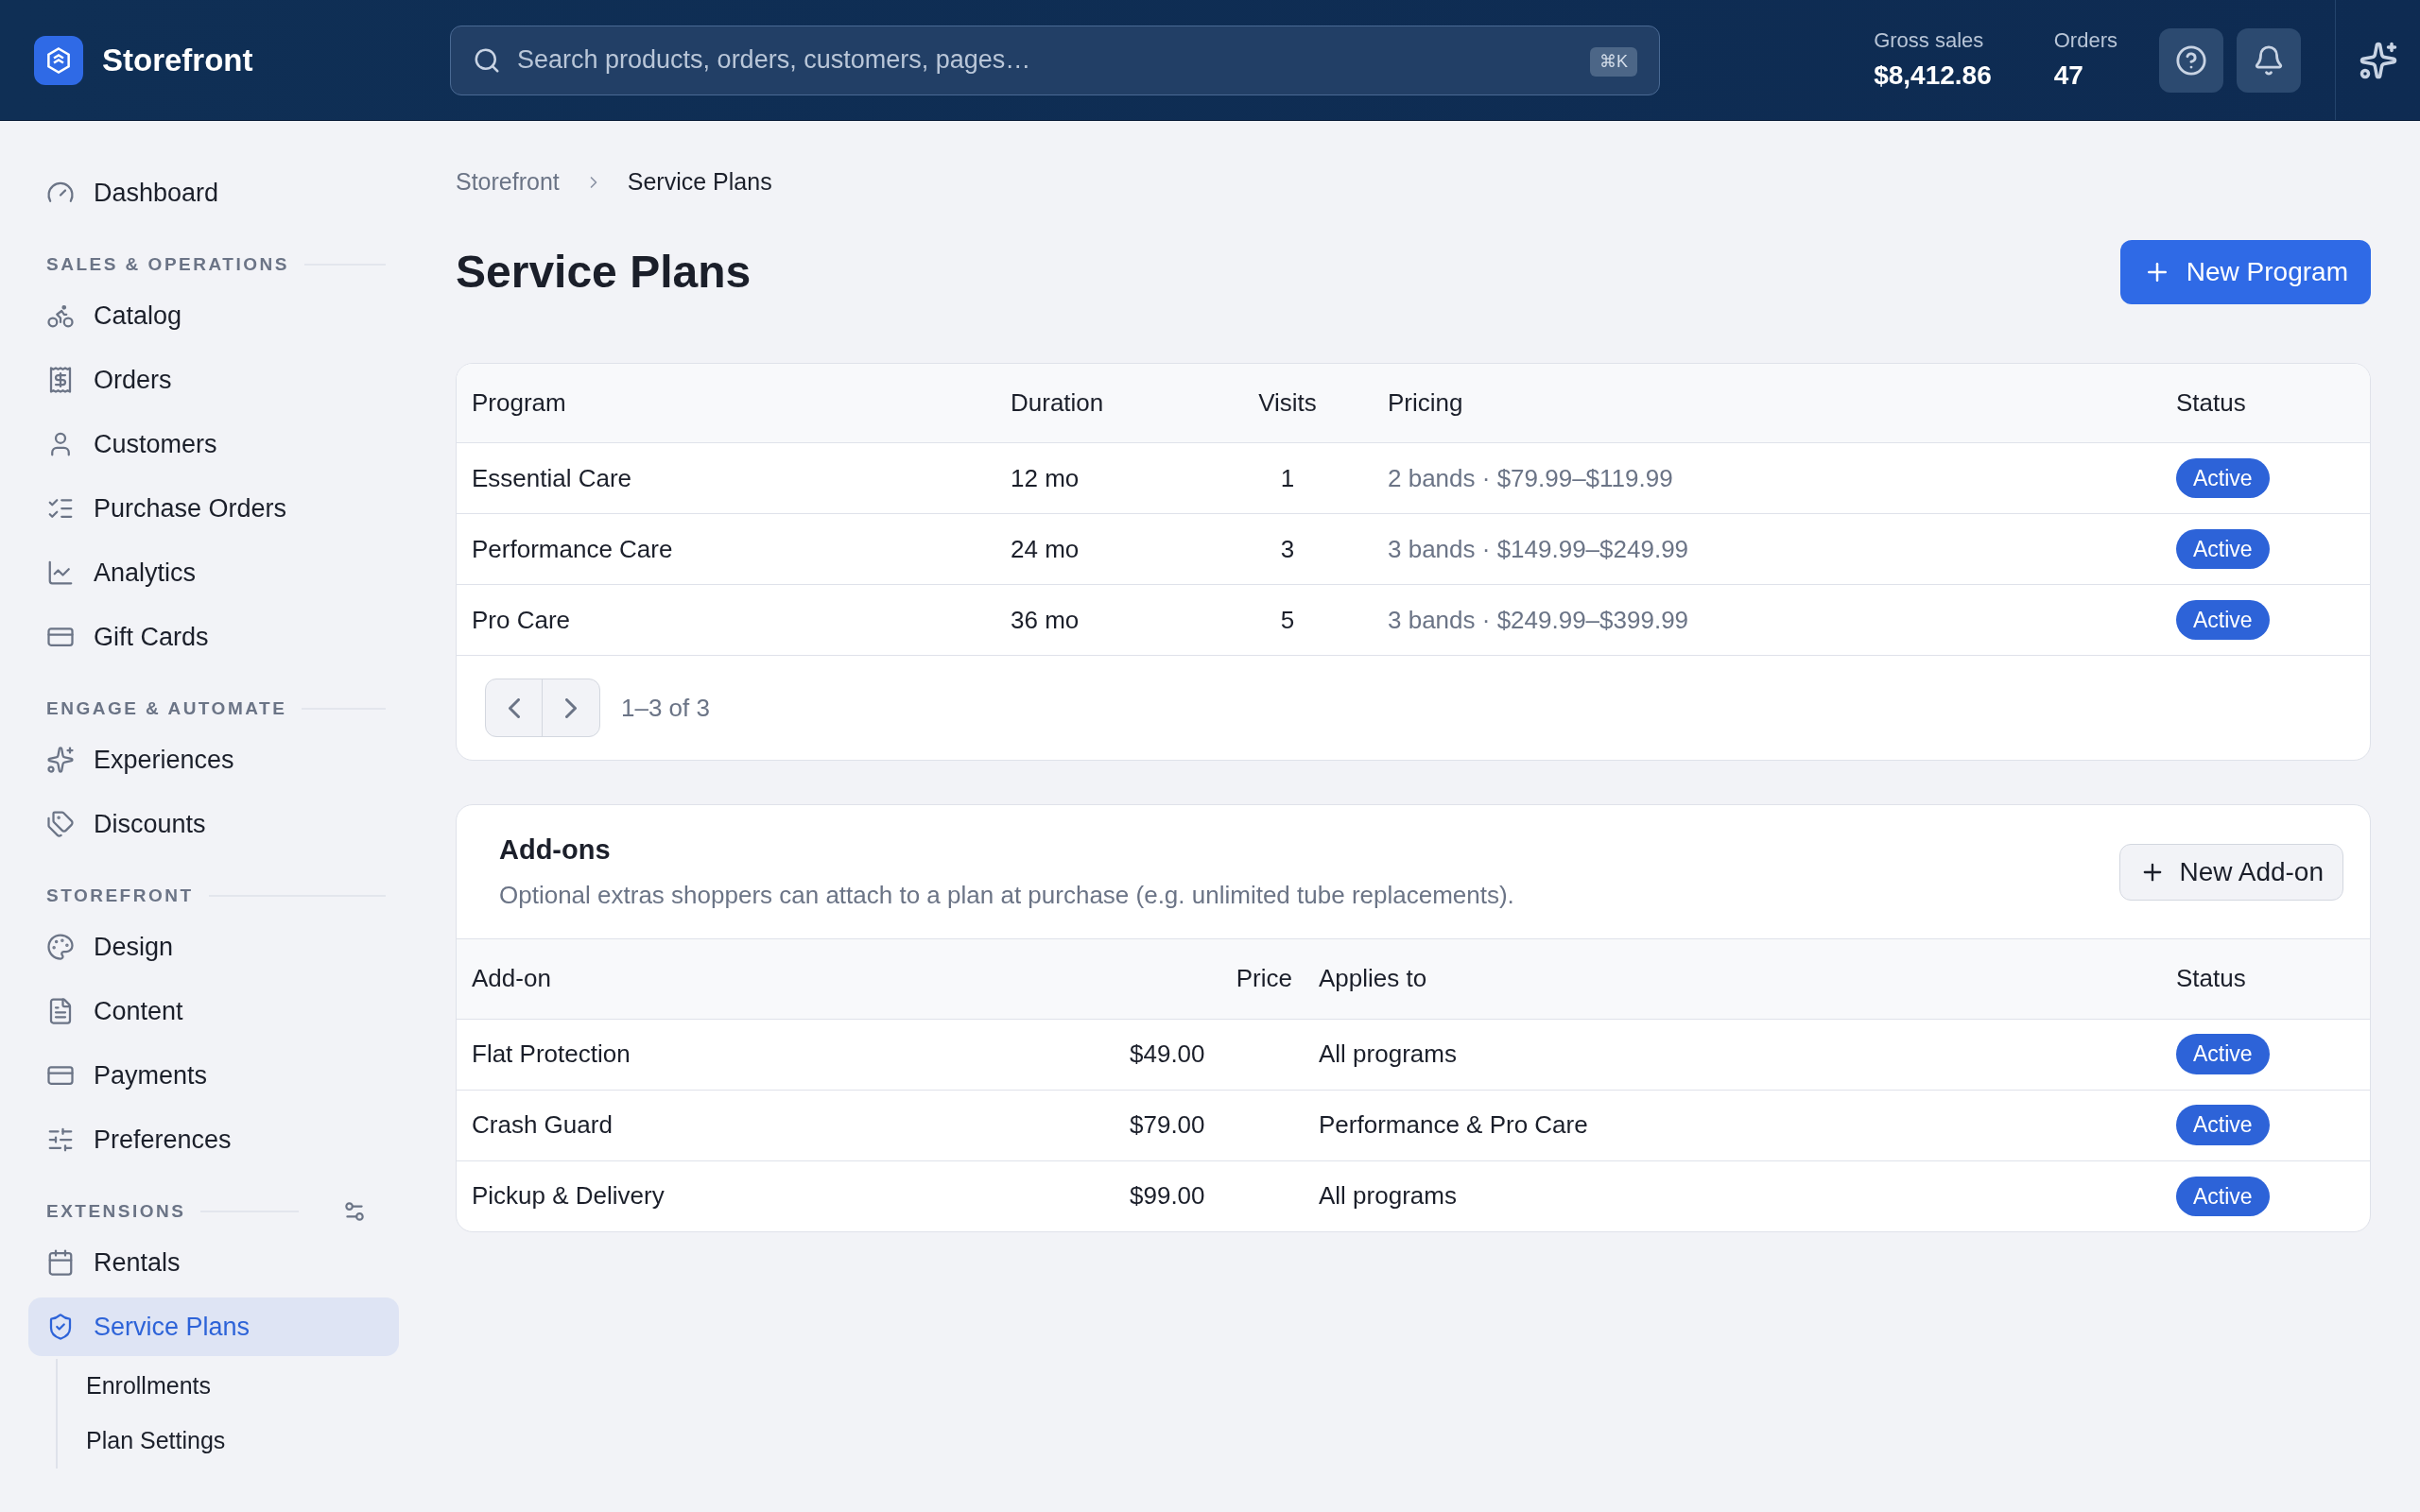  I want to click on nav-item: Dashboard, so click(213, 192).